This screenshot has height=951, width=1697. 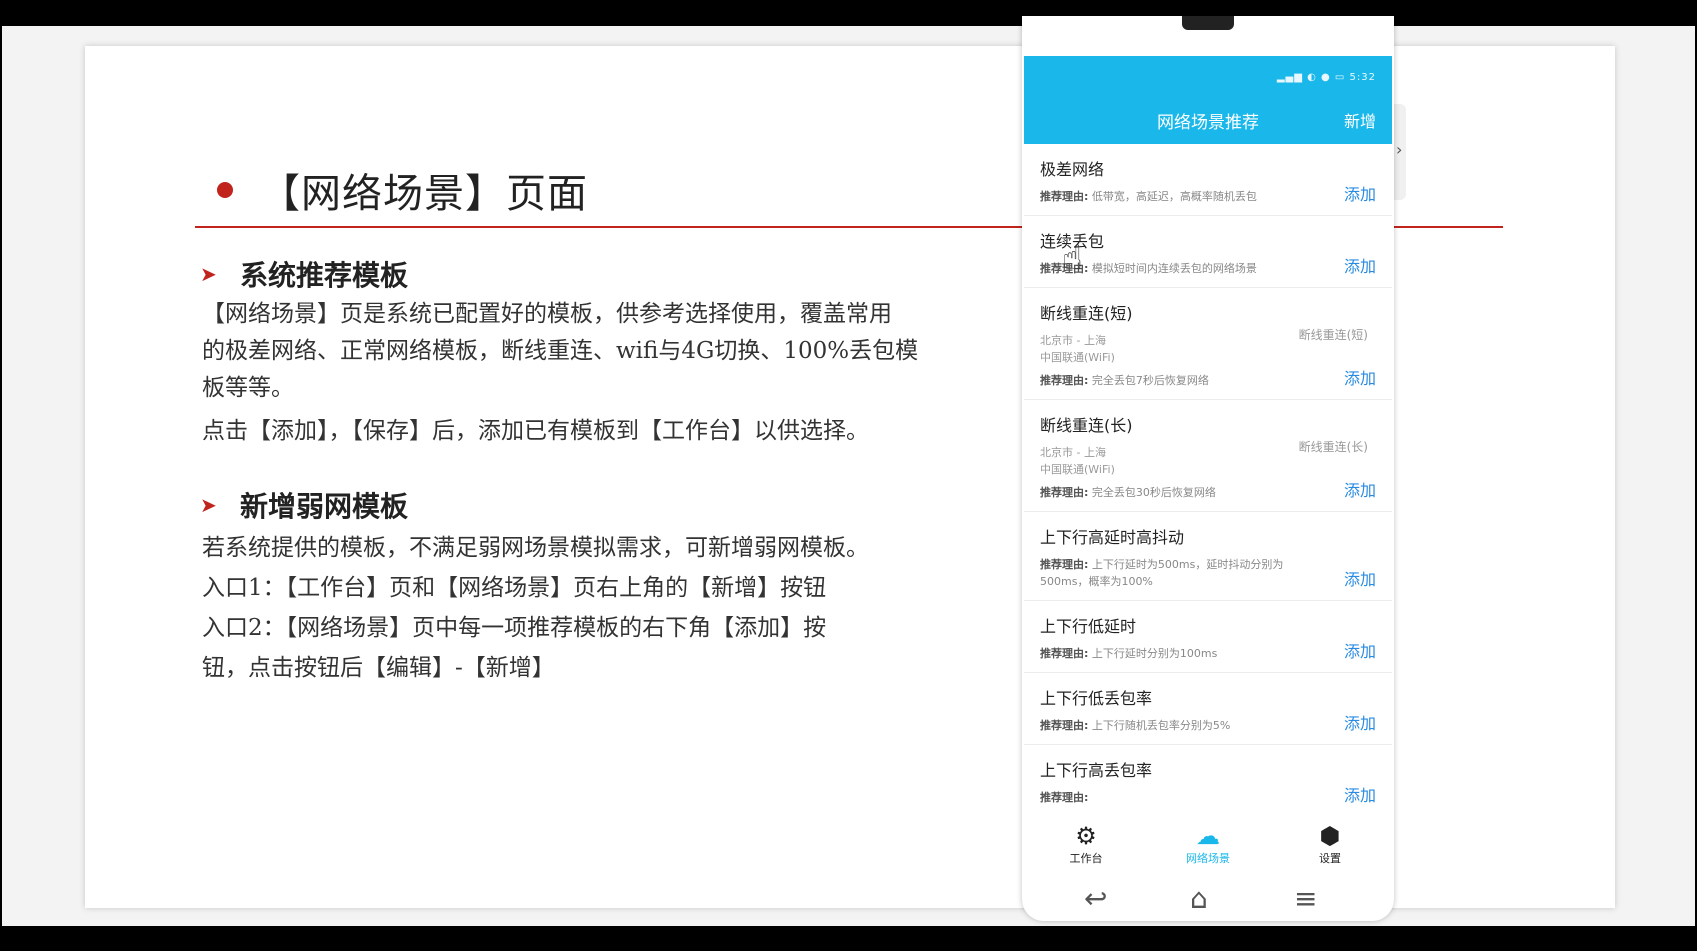 What do you see at coordinates (424, 194) in the screenshot?
I see `slide-title: 【网络场景】页面` at bounding box center [424, 194].